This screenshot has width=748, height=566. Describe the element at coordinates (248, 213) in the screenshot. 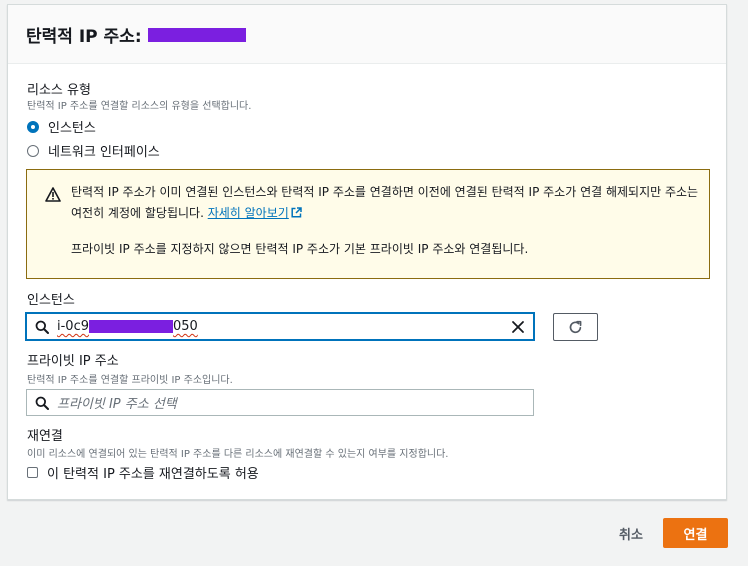

I see `learn-more-link-text: 자세히 알아보기` at that location.